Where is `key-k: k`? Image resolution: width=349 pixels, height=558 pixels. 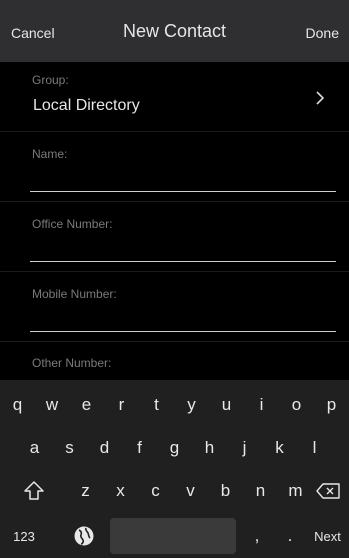
key-k: k is located at coordinates (279, 448).